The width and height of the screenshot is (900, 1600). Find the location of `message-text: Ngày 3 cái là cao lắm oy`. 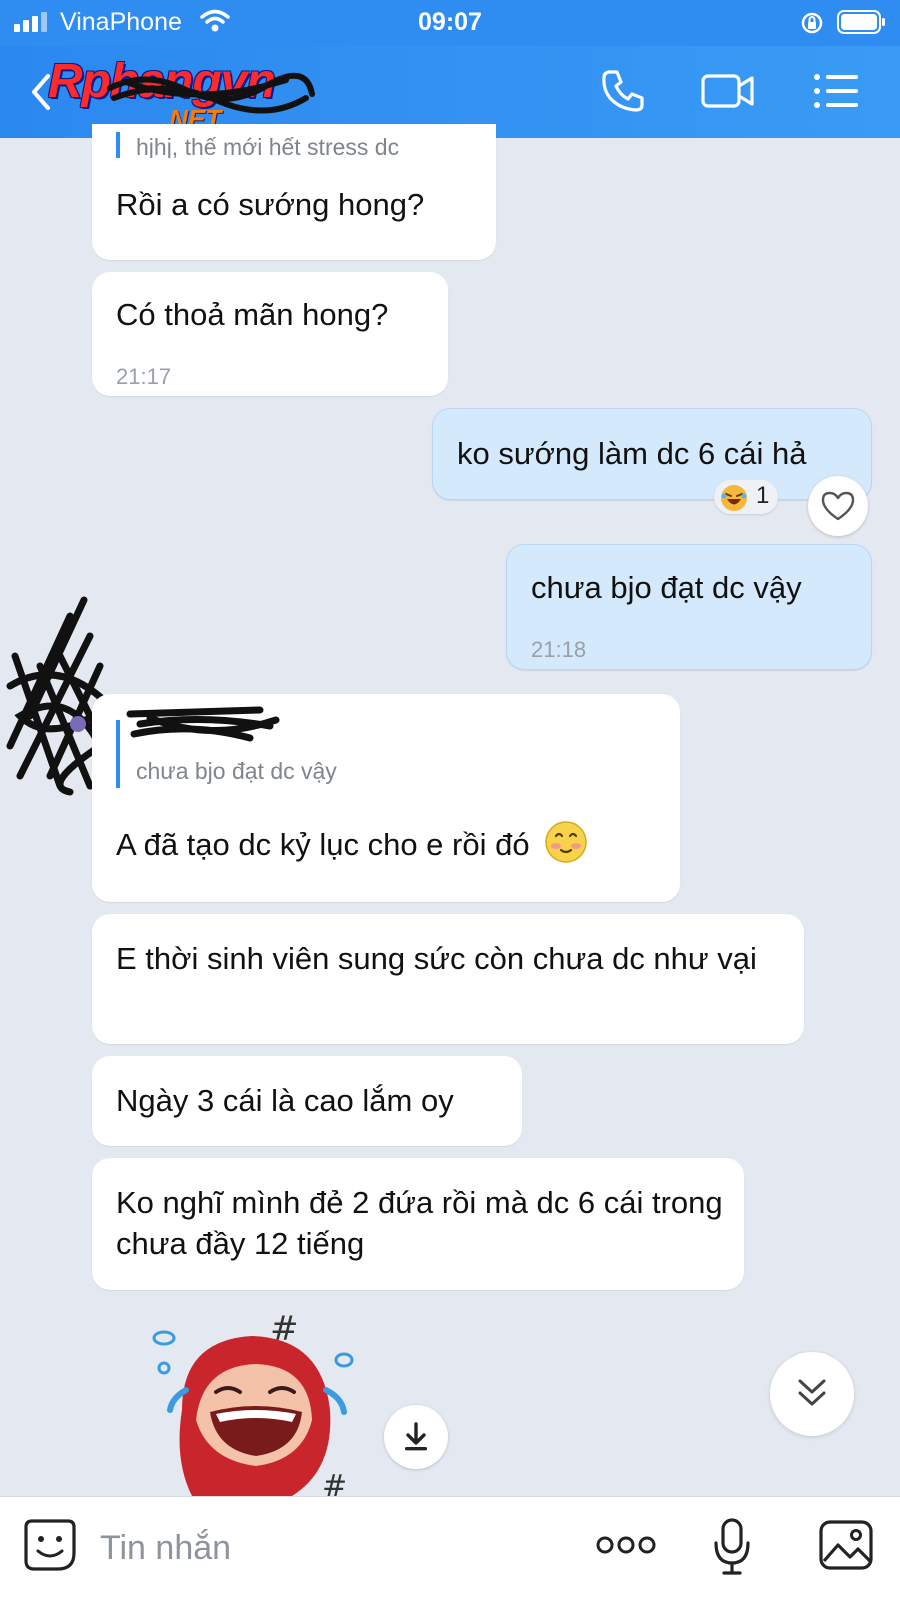

message-text: Ngày 3 cái là cao lắm oy is located at coordinates (285, 1100).